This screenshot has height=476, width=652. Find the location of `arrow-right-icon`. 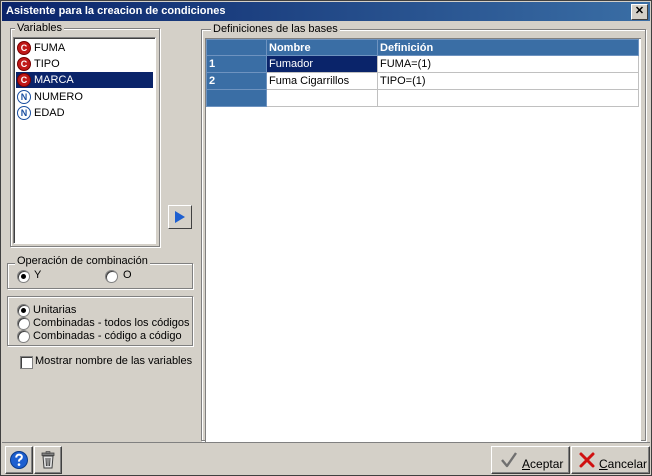

arrow-right-icon is located at coordinates (180, 217).